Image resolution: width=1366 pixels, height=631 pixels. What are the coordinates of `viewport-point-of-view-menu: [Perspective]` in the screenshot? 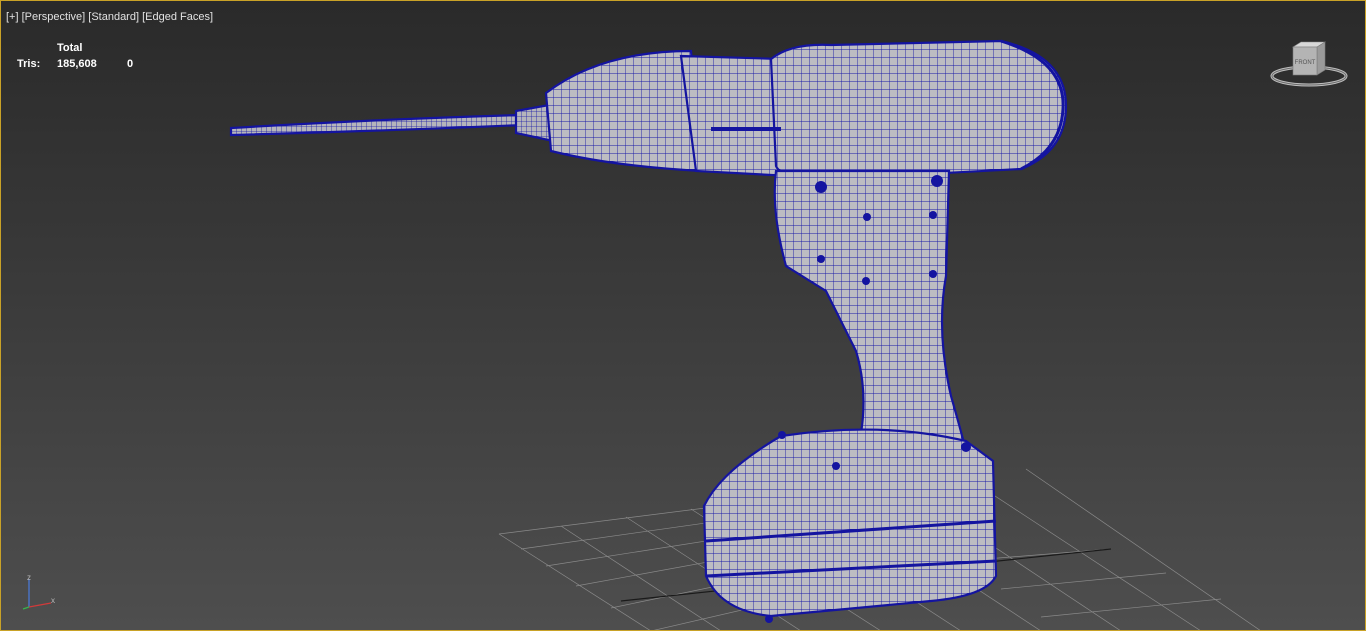 It's located at (54, 17).